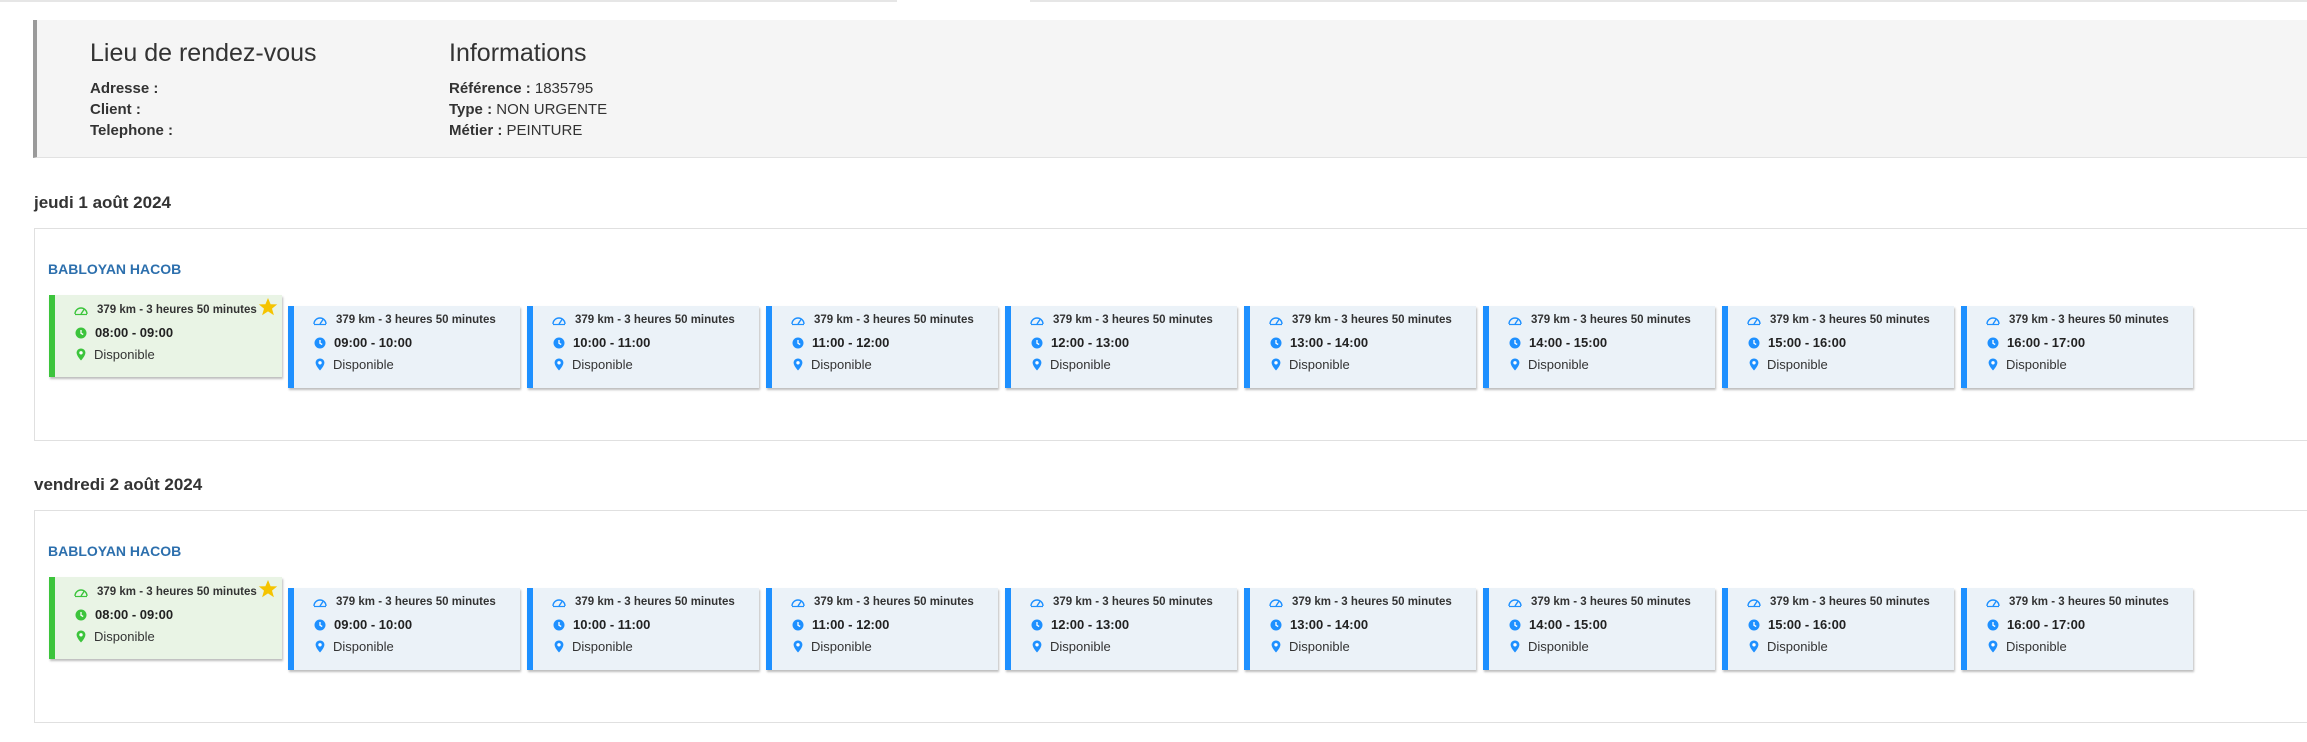 This screenshot has width=2307, height=742. I want to click on active-tab, so click(963, 1).